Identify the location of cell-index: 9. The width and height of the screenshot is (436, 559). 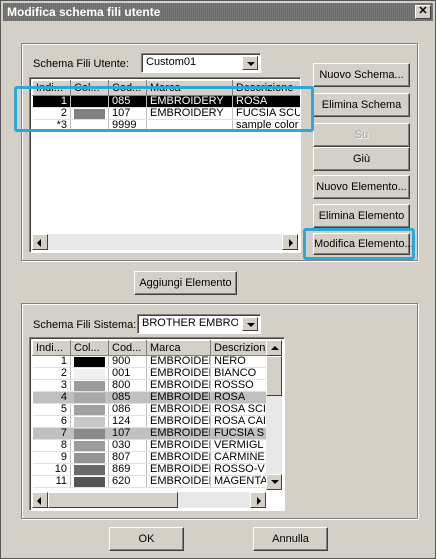
(51, 457).